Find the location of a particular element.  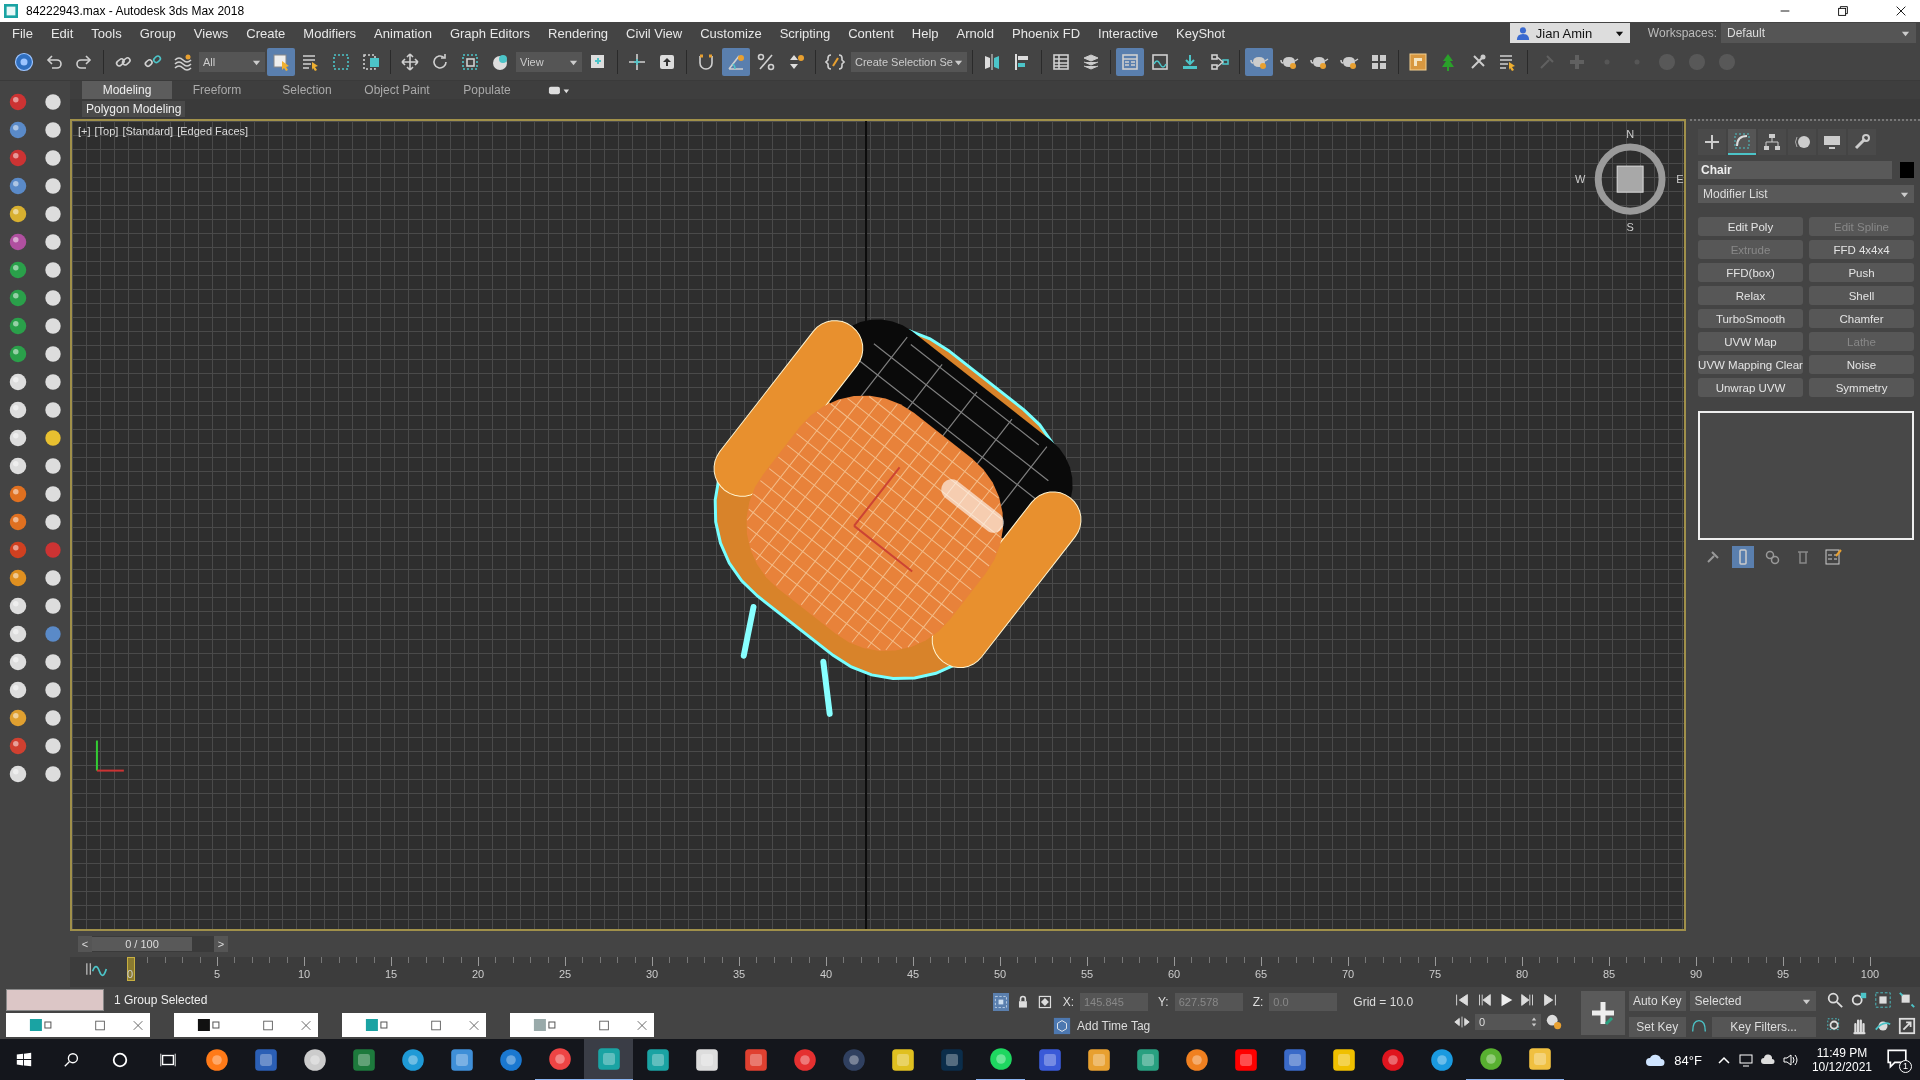

window-title: 84222943.max - Autodesk 3ds Max 2018 is located at coordinates (136, 11).